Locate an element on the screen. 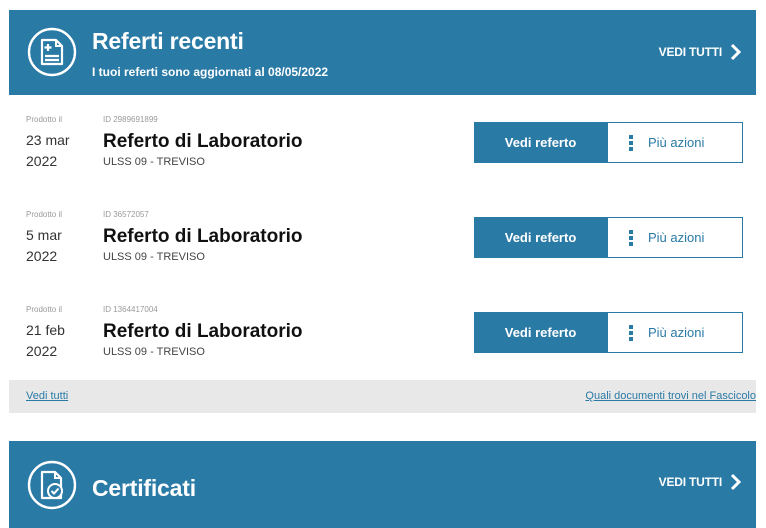 This screenshot has width=766, height=528. see-all-footer-link: Vedi tutti is located at coordinates (47, 396).